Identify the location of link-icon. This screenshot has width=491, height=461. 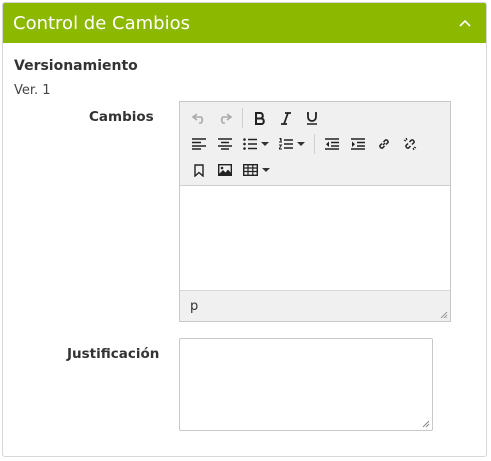
(384, 144).